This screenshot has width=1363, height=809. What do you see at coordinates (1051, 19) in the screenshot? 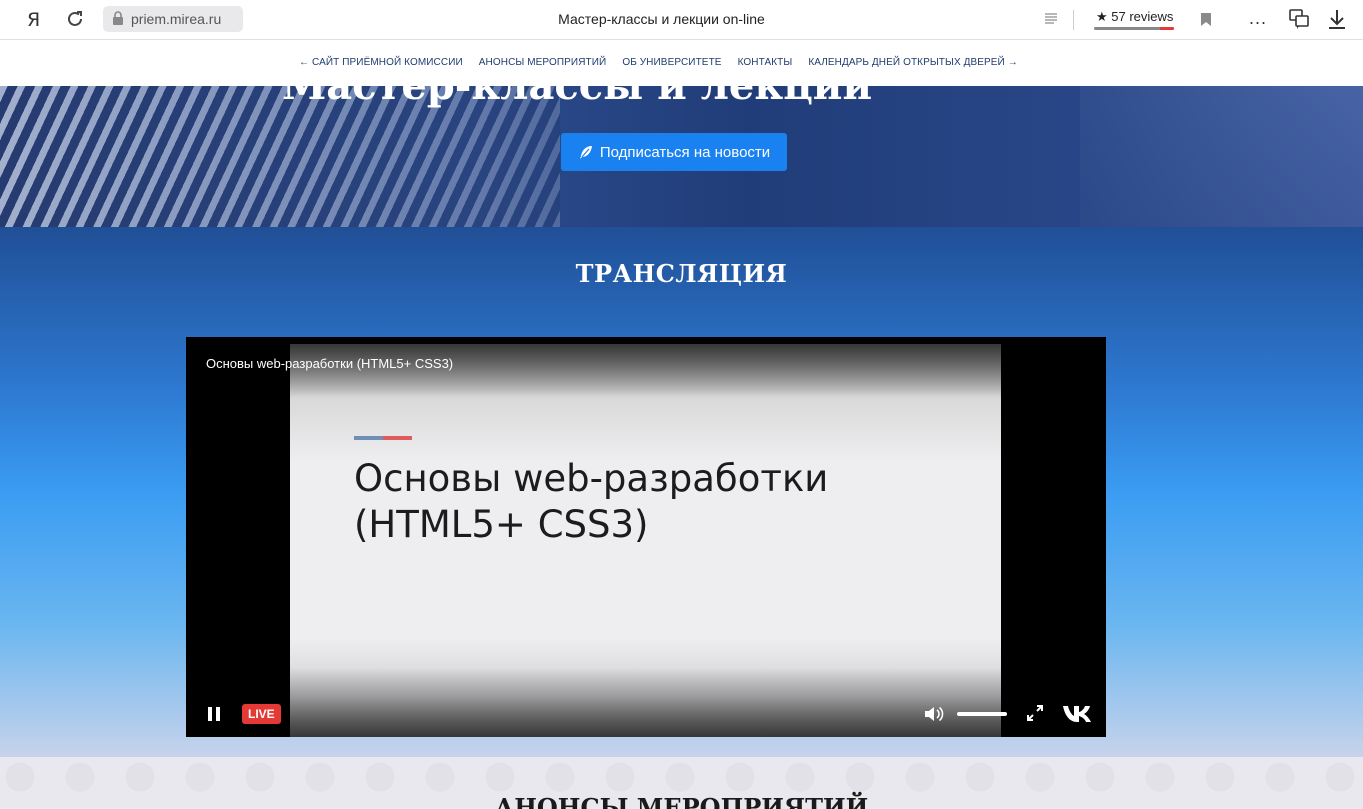
I see `reader-icon` at bounding box center [1051, 19].